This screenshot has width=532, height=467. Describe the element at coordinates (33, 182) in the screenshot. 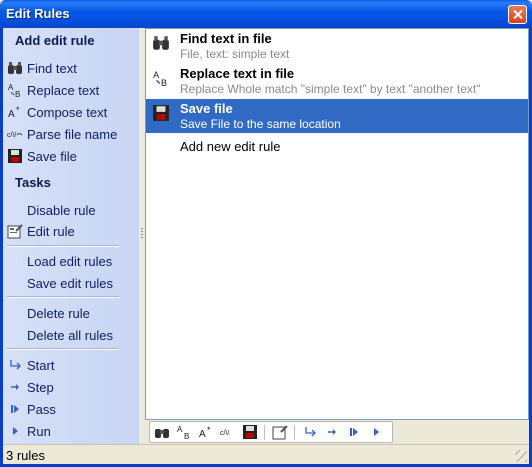

I see `tasks-heading: Tasks` at that location.